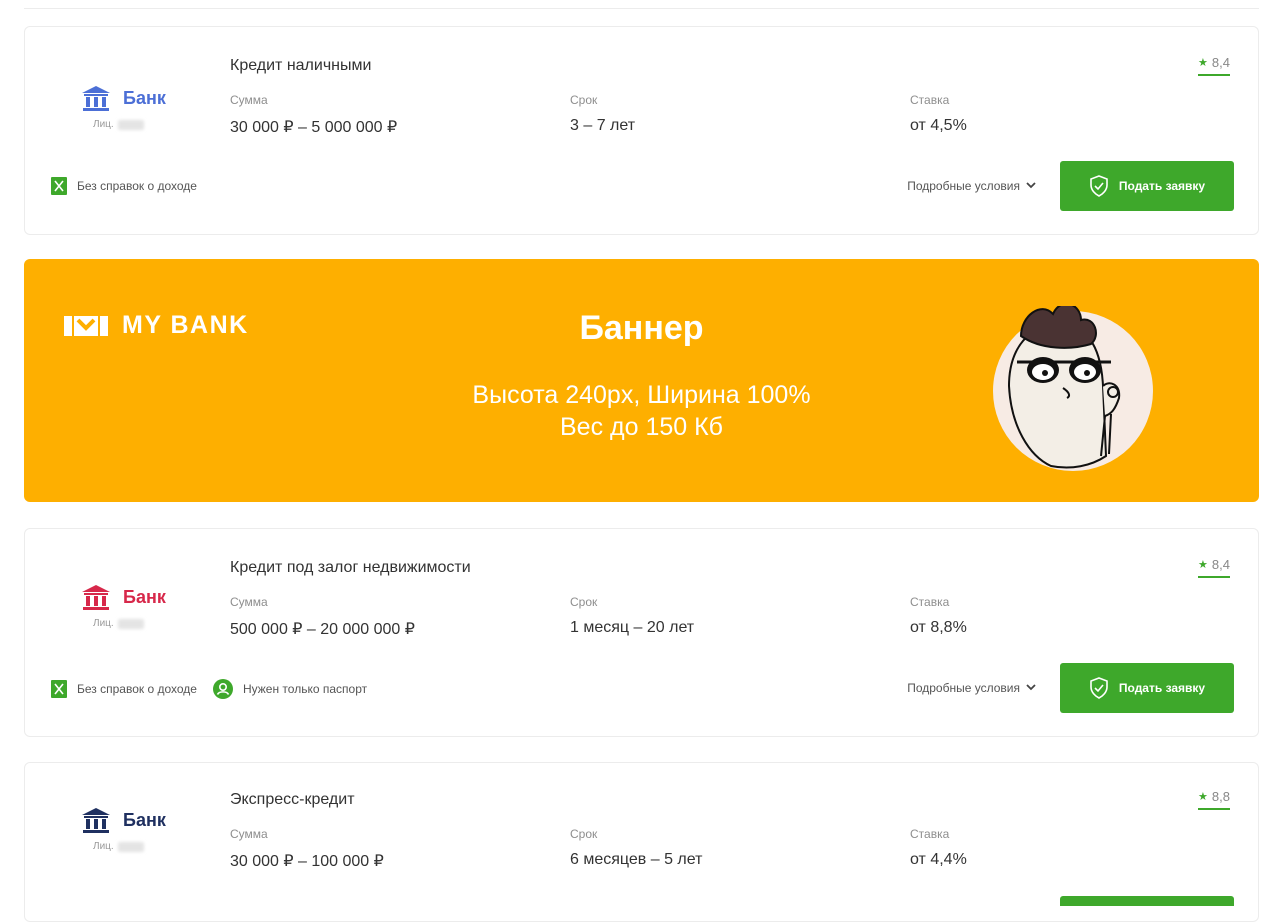 This screenshot has height=922, width=1263. What do you see at coordinates (322, 616) in the screenshot?
I see `sum-field: Сумма 500 000 ₽ – 20 000 000 ₽` at bounding box center [322, 616].